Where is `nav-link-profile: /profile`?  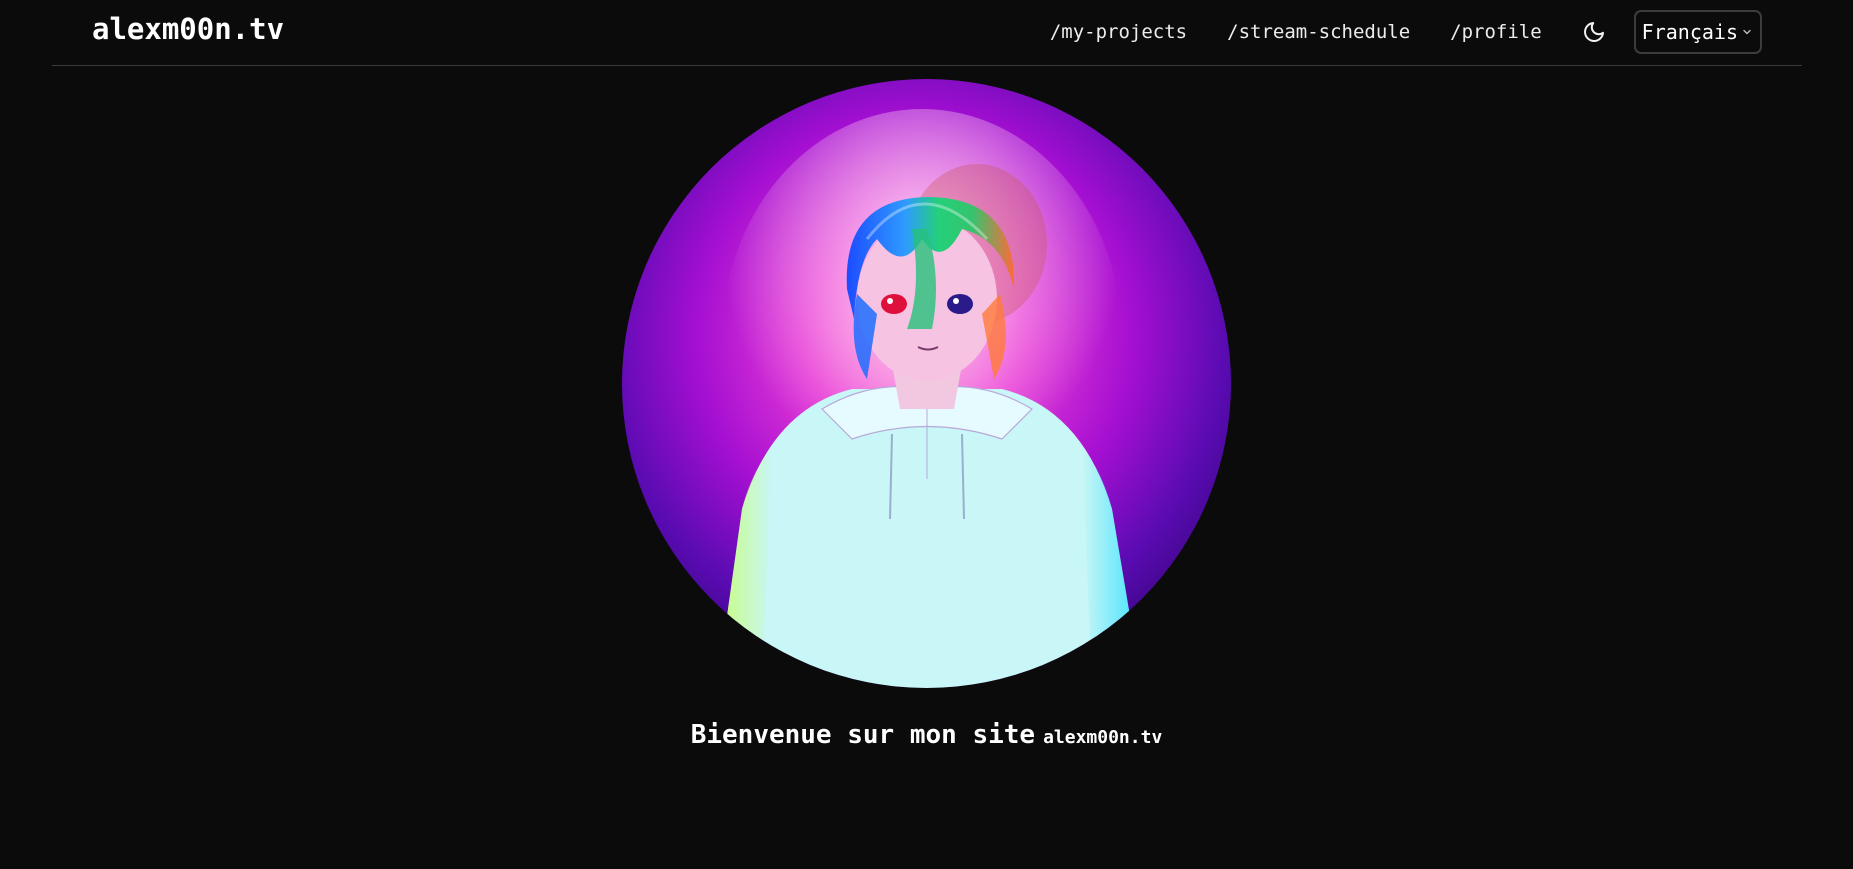
nav-link-profile: /profile is located at coordinates (1496, 32).